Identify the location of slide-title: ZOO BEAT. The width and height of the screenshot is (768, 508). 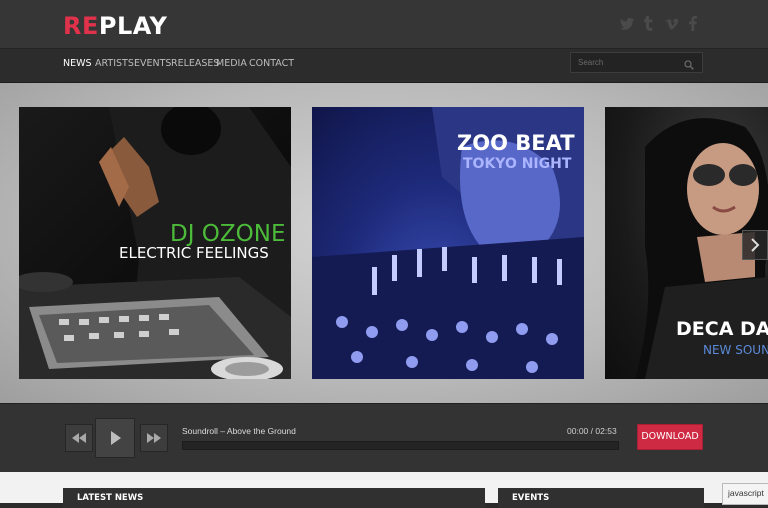
(516, 143).